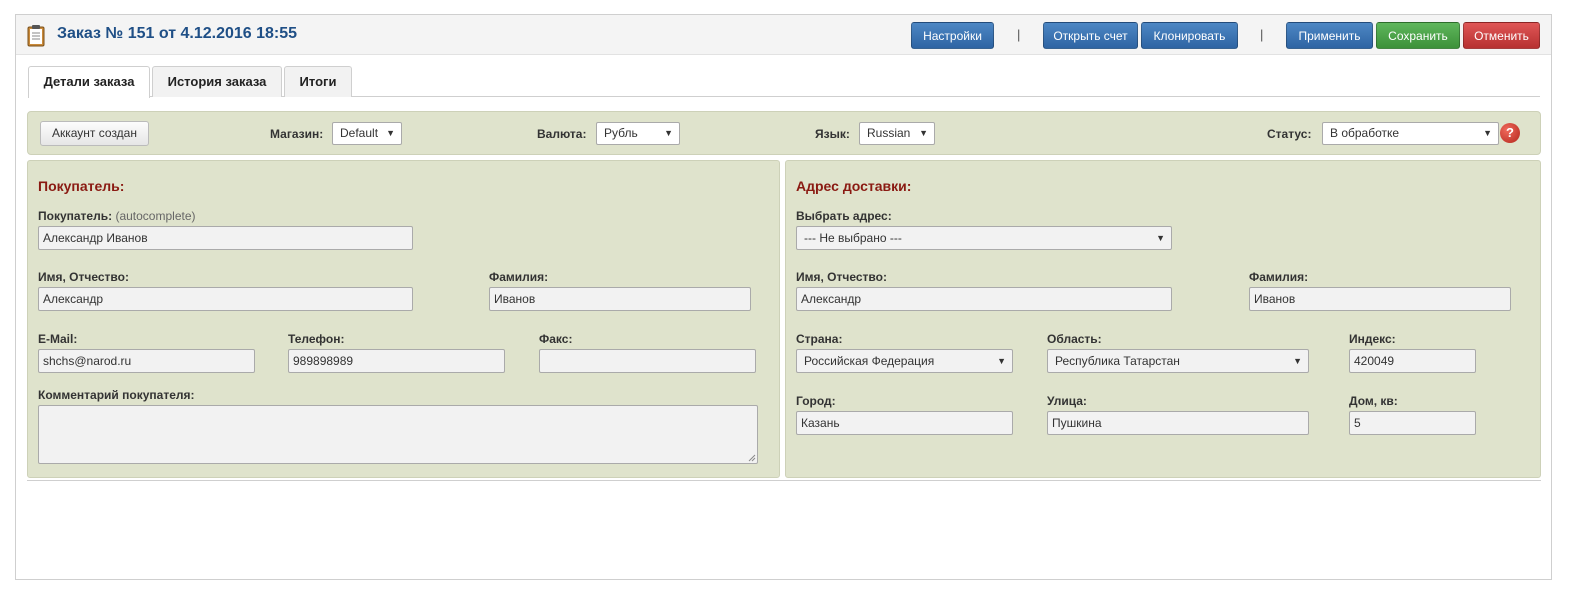 Image resolution: width=1570 pixels, height=600 pixels. What do you see at coordinates (1380, 299) in the screenshot?
I see `ship-last-name-input: Иванов` at bounding box center [1380, 299].